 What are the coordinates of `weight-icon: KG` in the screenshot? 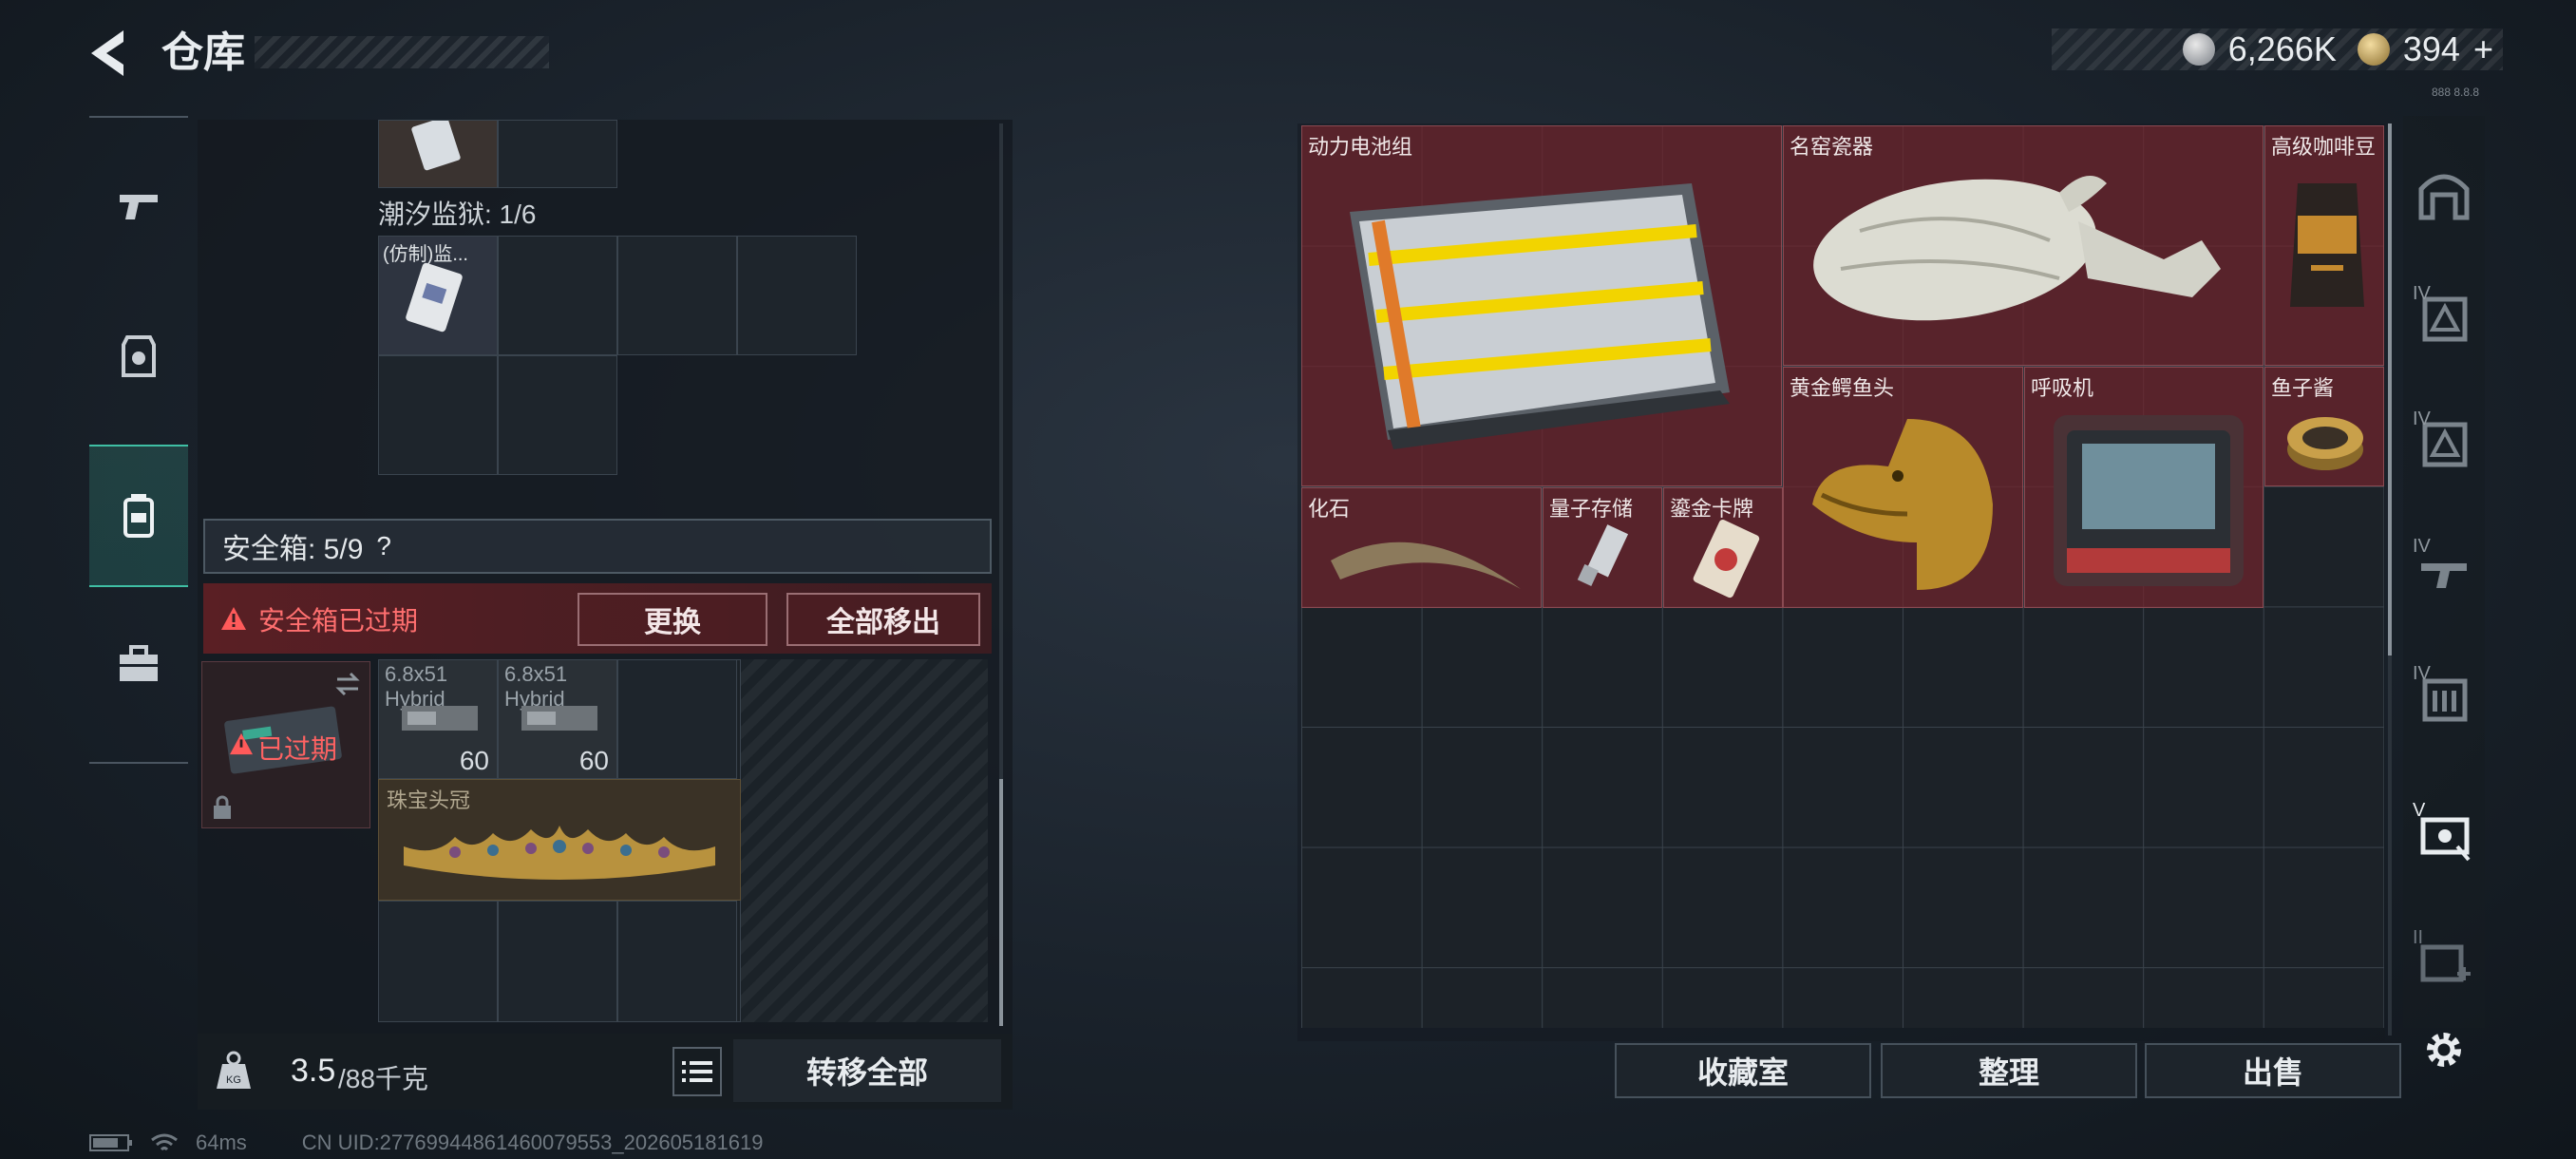 It's located at (234, 1070).